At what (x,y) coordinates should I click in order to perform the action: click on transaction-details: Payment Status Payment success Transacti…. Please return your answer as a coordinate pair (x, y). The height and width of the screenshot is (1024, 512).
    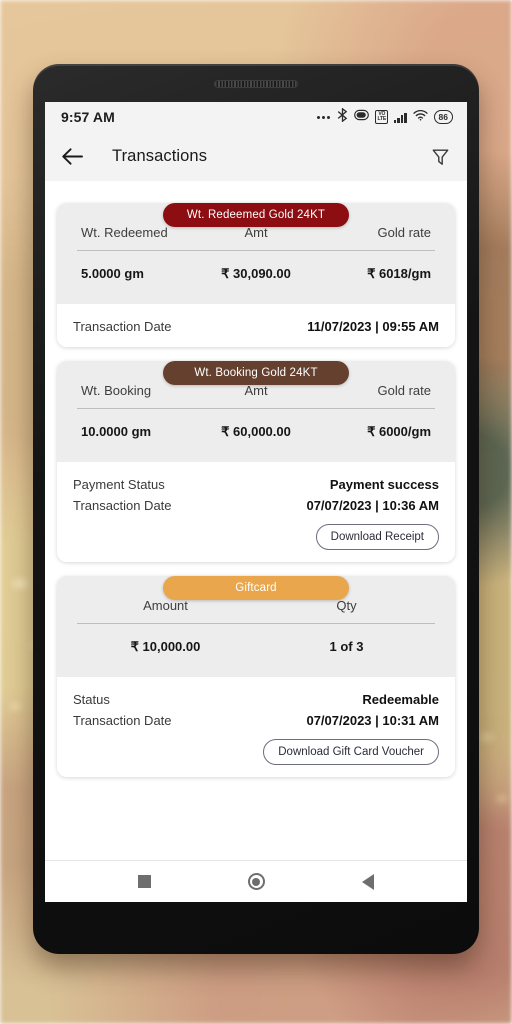
    Looking at the image, I should click on (256, 512).